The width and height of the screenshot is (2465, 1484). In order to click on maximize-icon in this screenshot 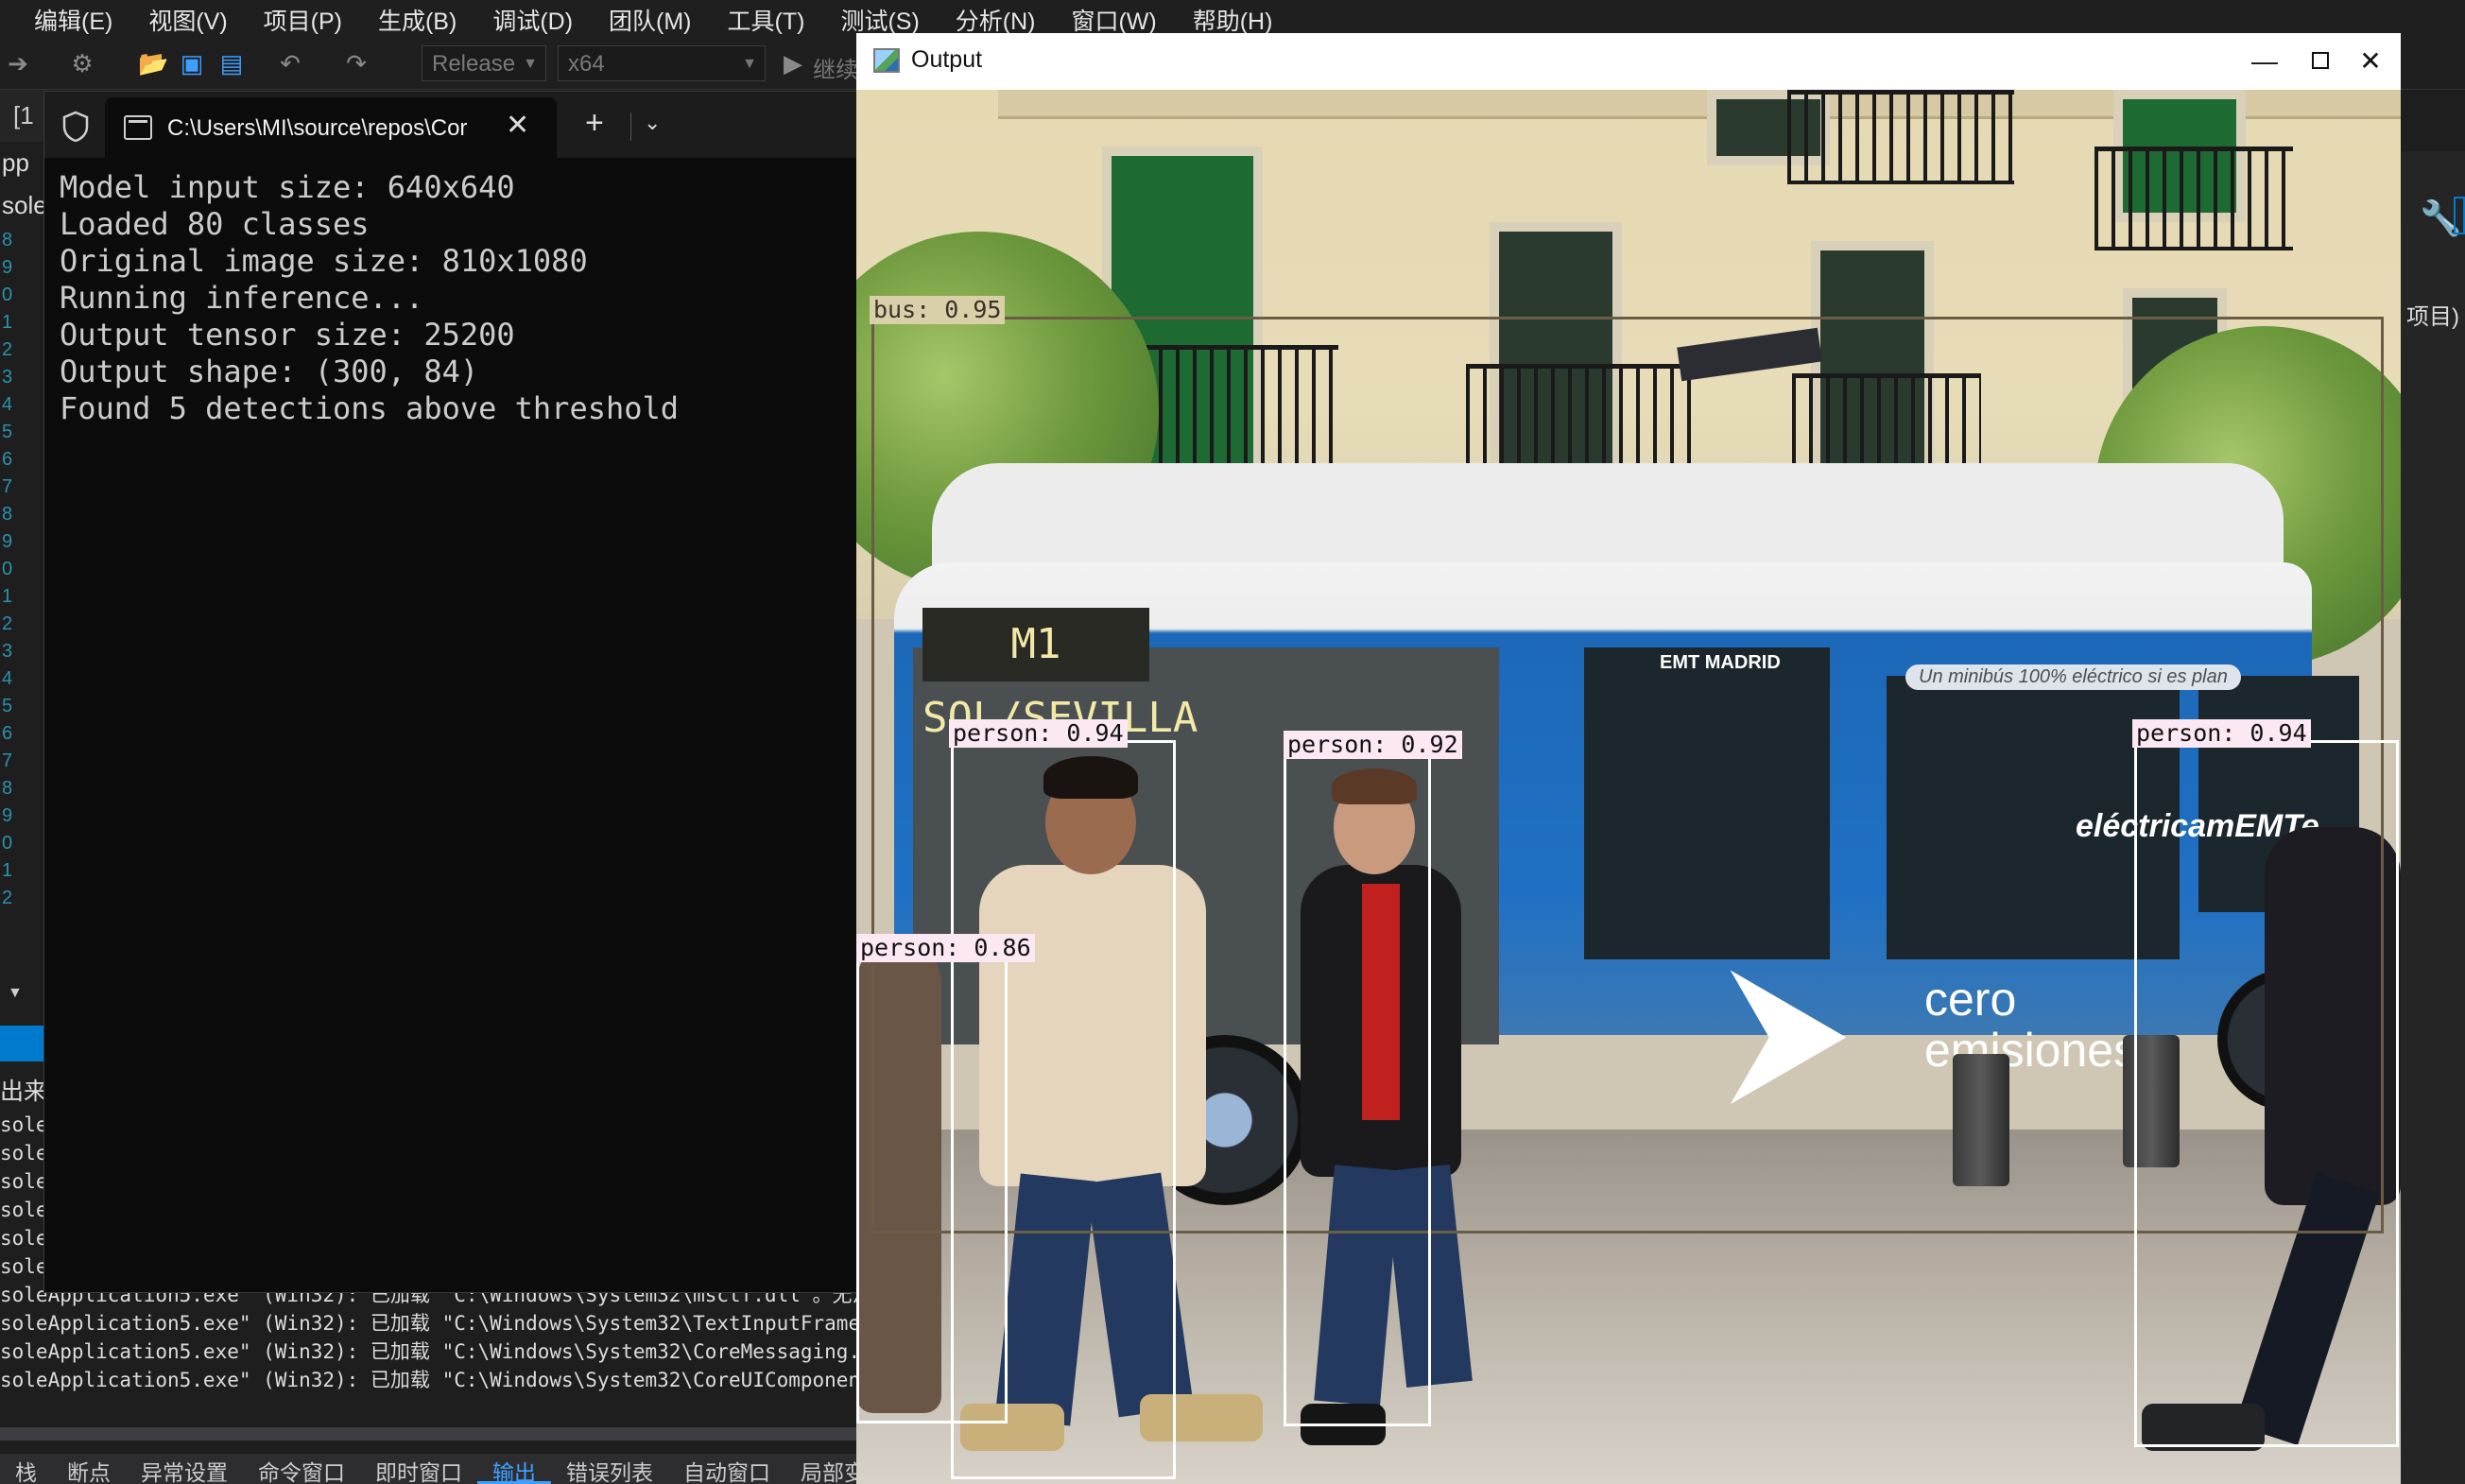, I will do `click(2320, 61)`.